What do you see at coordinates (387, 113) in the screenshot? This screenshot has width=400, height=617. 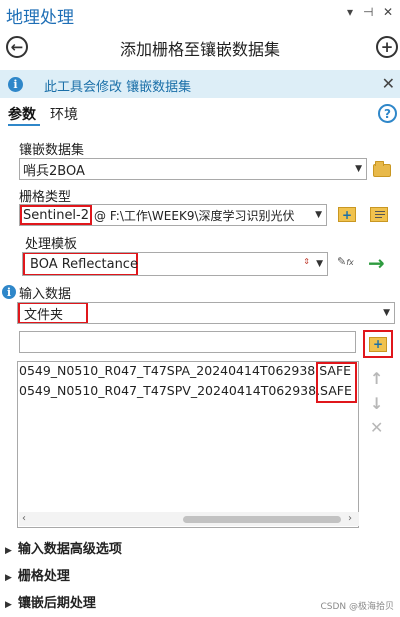 I see `help-icon: ?` at bounding box center [387, 113].